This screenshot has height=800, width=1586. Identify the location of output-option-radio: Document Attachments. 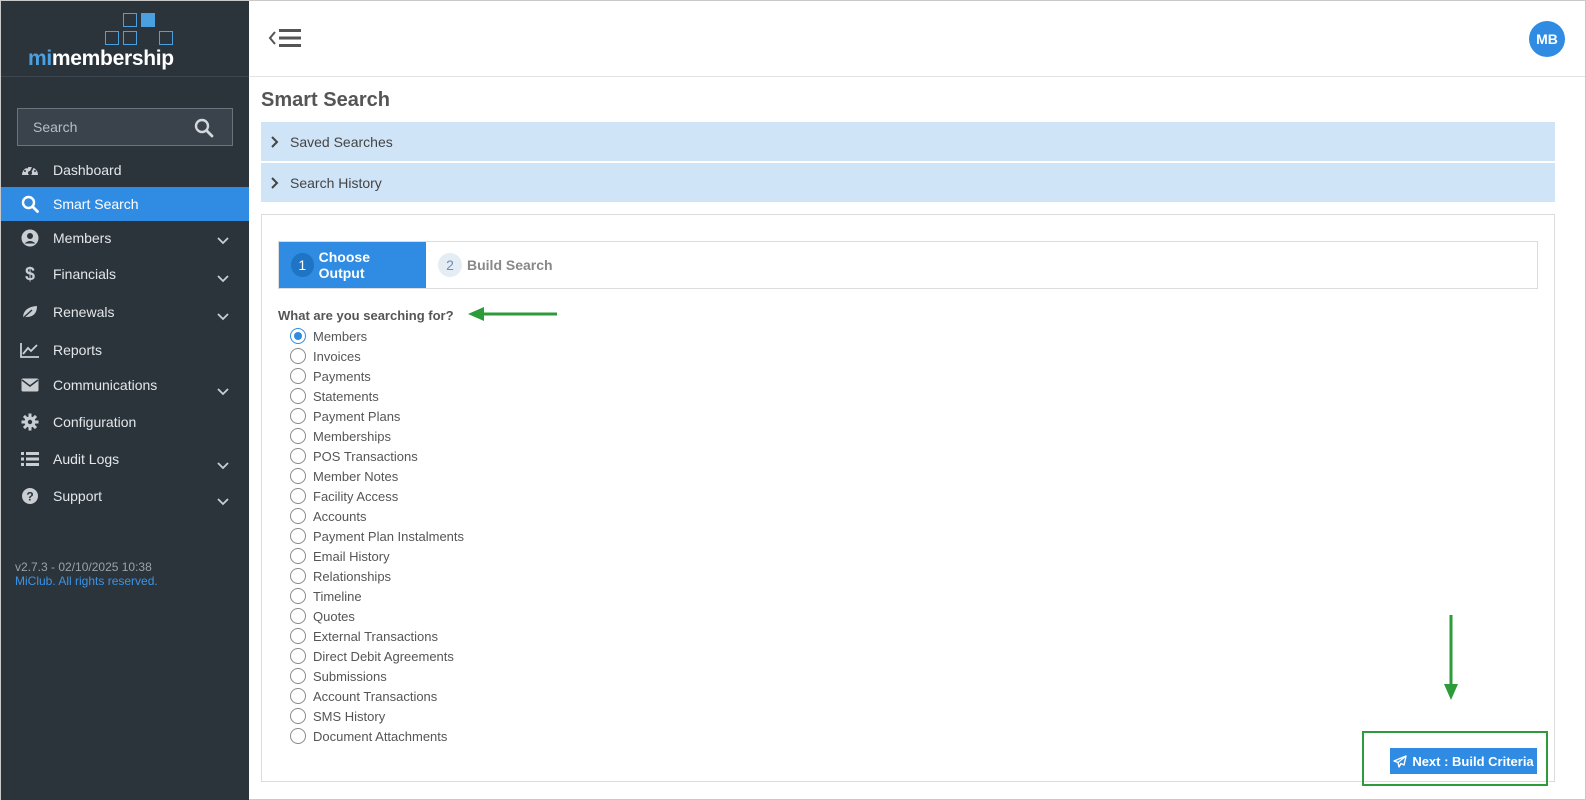
(377, 736).